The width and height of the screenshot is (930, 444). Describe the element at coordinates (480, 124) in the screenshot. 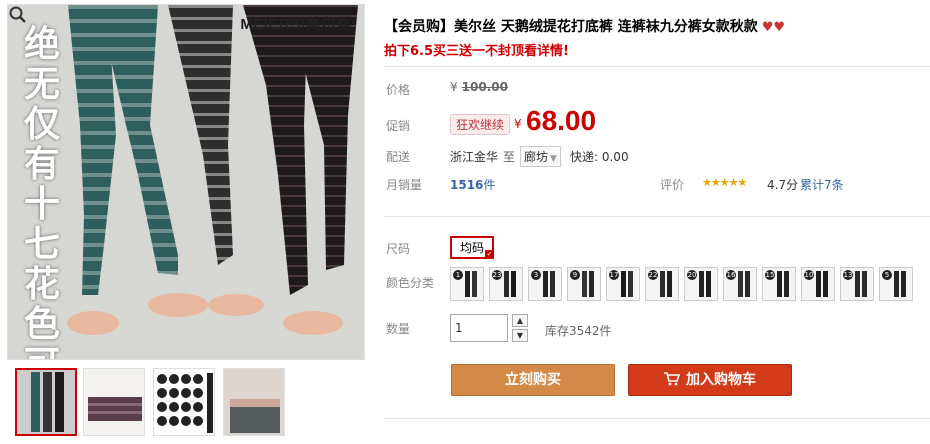

I see `promo-badge: 狂欢继续` at that location.